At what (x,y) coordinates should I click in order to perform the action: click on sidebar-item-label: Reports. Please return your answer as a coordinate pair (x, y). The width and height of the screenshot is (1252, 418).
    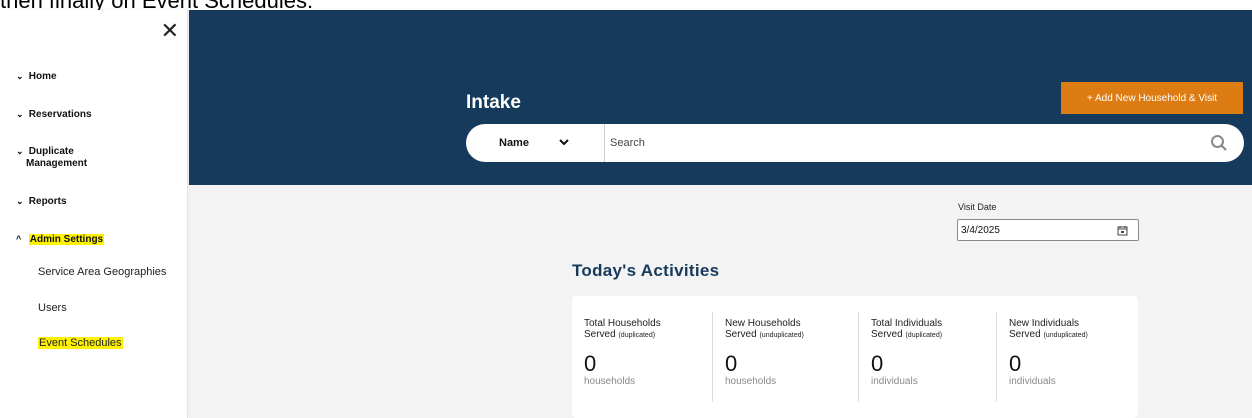
    Looking at the image, I should click on (47, 201).